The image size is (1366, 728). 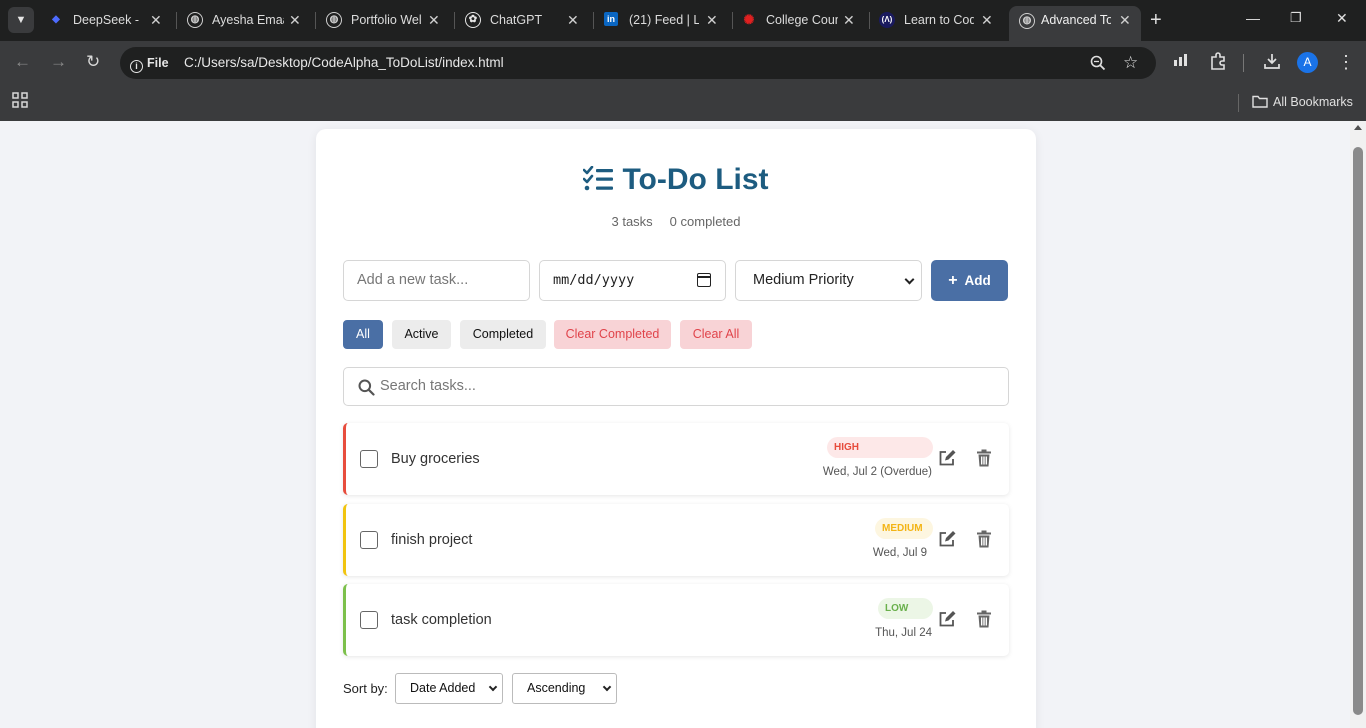 What do you see at coordinates (1156, 20) in the screenshot?
I see `new-tab-plus-icon: +` at bounding box center [1156, 20].